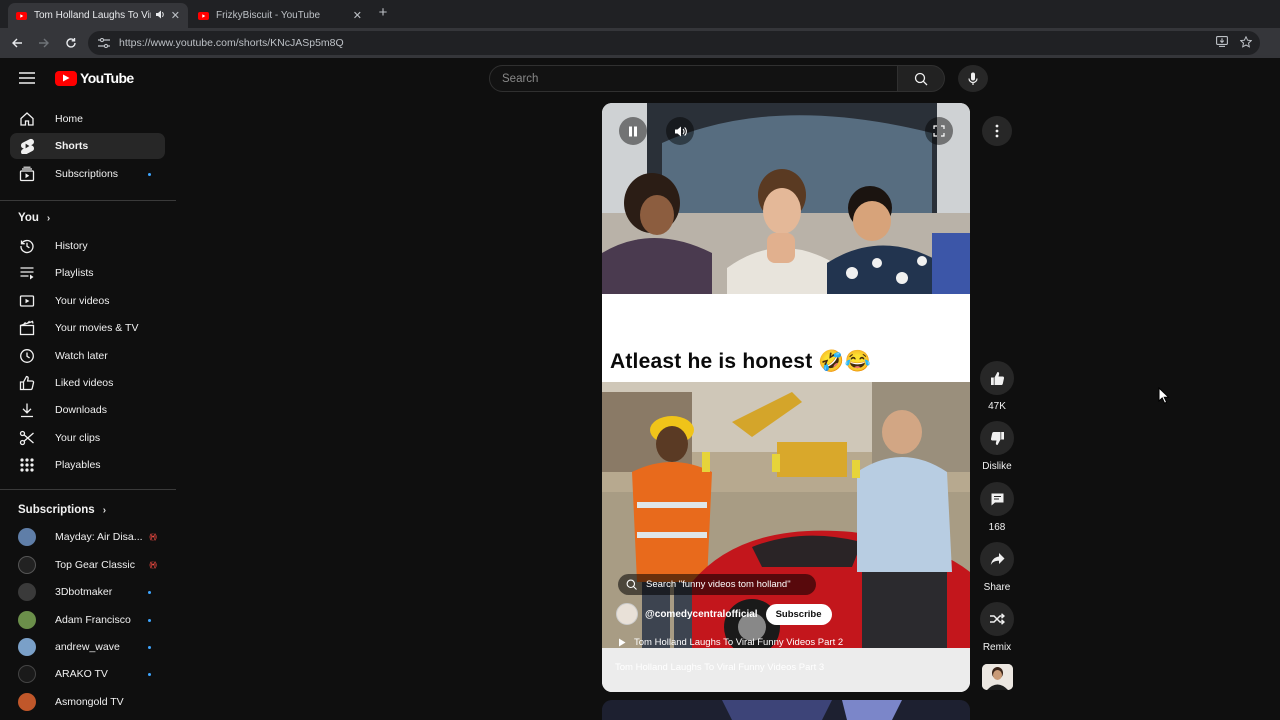  Describe the element at coordinates (798, 614) in the screenshot. I see `subscribe-button: Subscribe` at that location.